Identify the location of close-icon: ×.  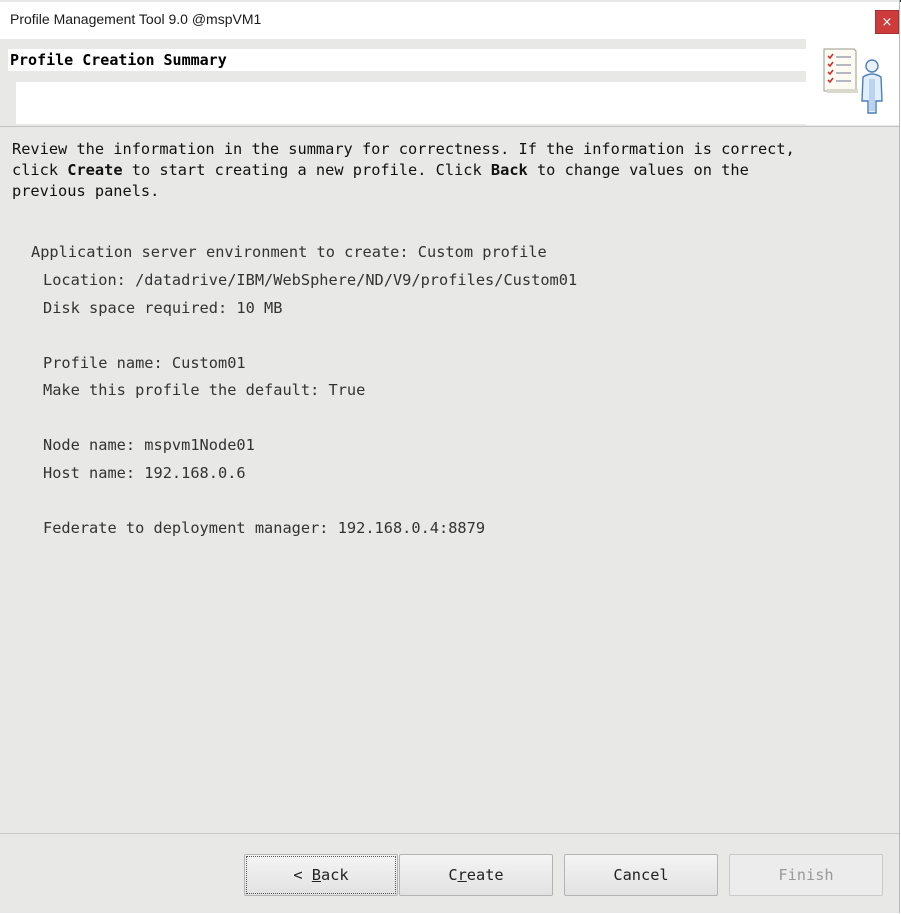
(887, 22).